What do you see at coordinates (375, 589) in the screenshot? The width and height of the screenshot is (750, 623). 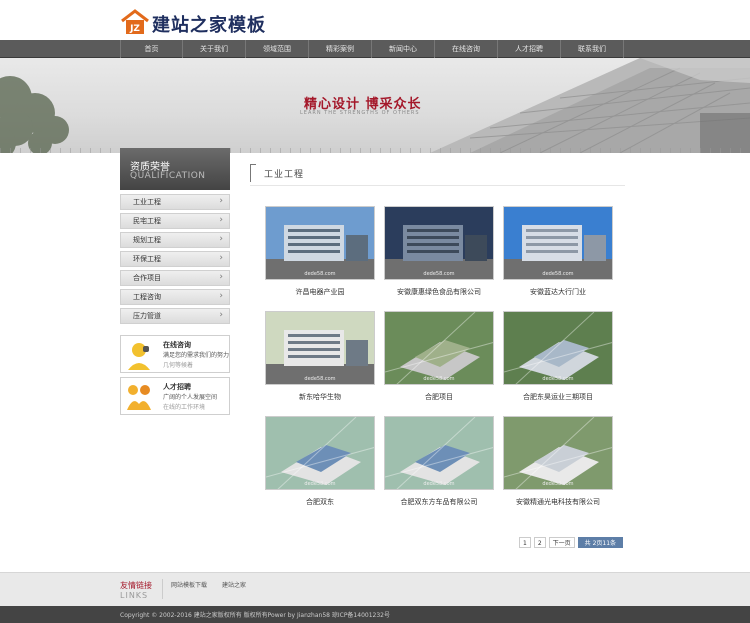 I see `friend-links: 友情链接 LINKS 网站模板下载 建站之家` at bounding box center [375, 589].